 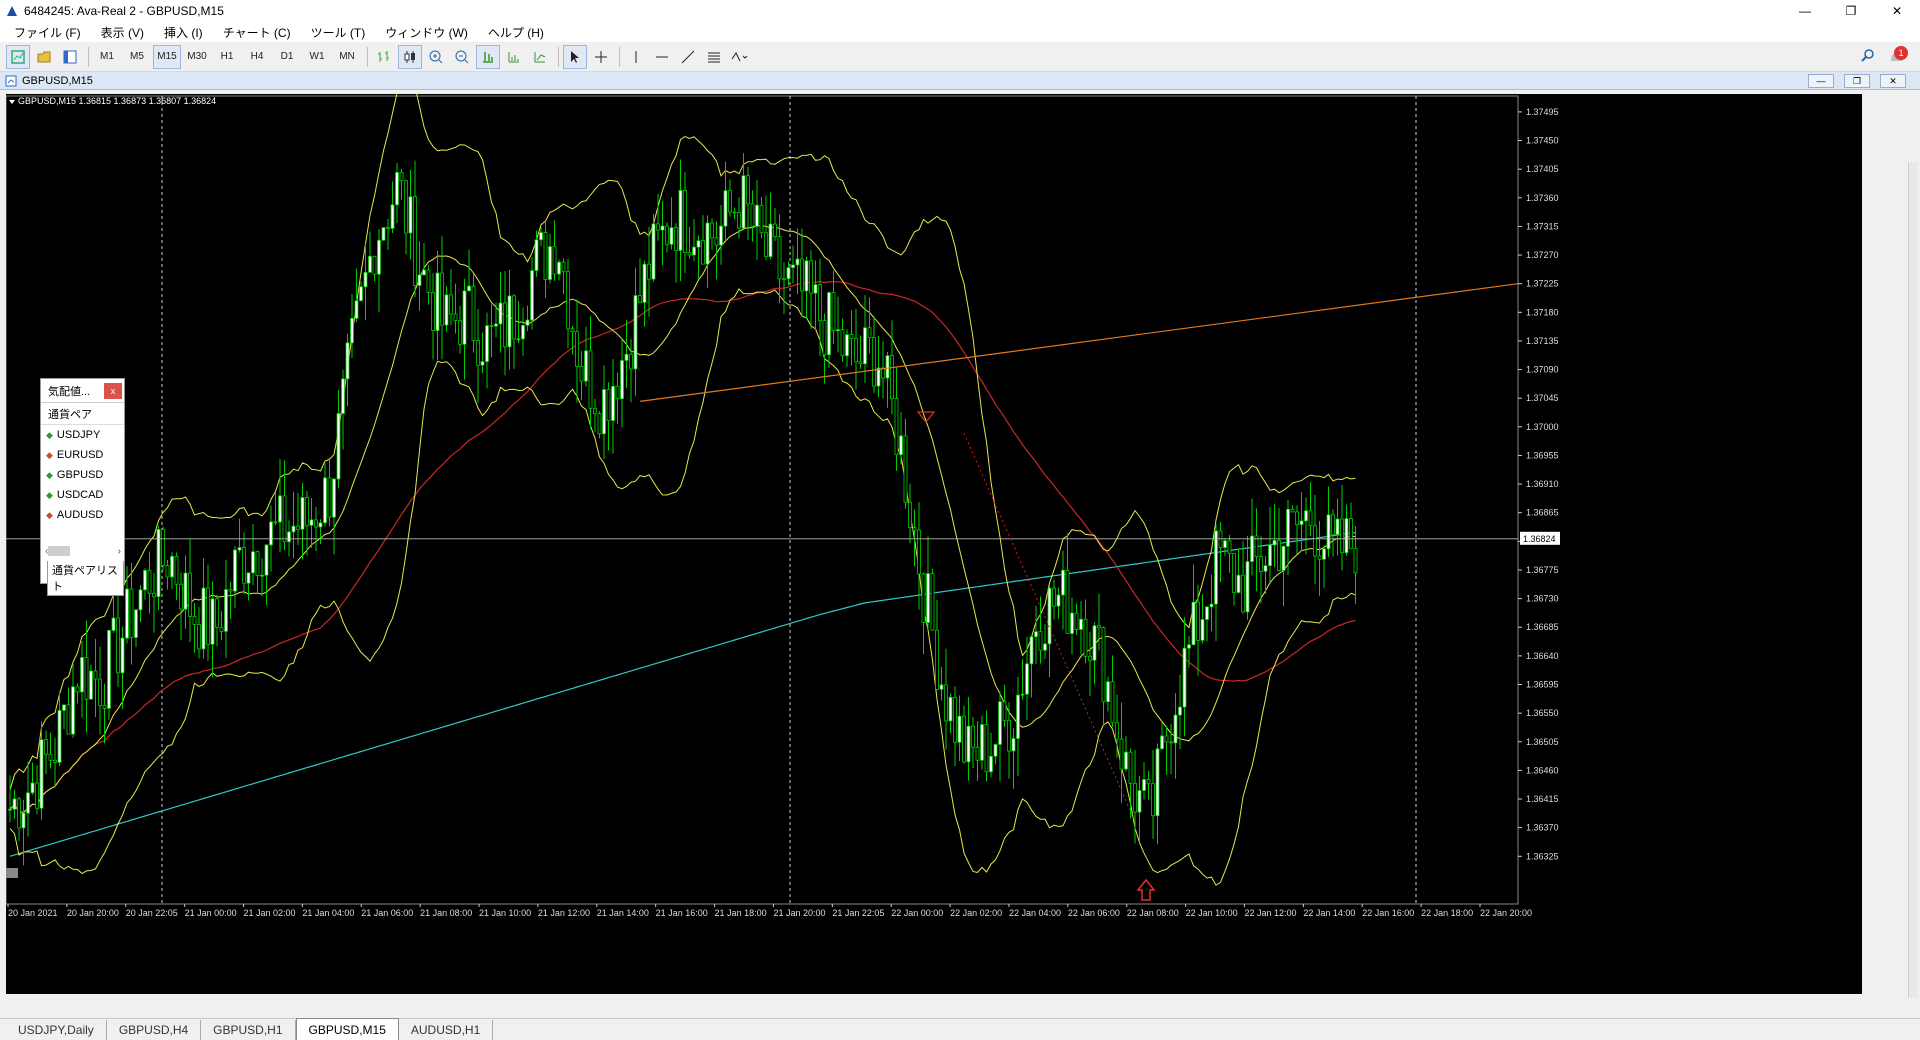 I want to click on chart-icon, so click(x=11, y=81).